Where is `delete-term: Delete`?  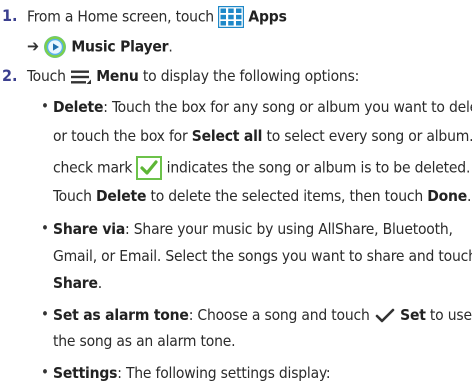
delete-term: Delete is located at coordinates (78, 107).